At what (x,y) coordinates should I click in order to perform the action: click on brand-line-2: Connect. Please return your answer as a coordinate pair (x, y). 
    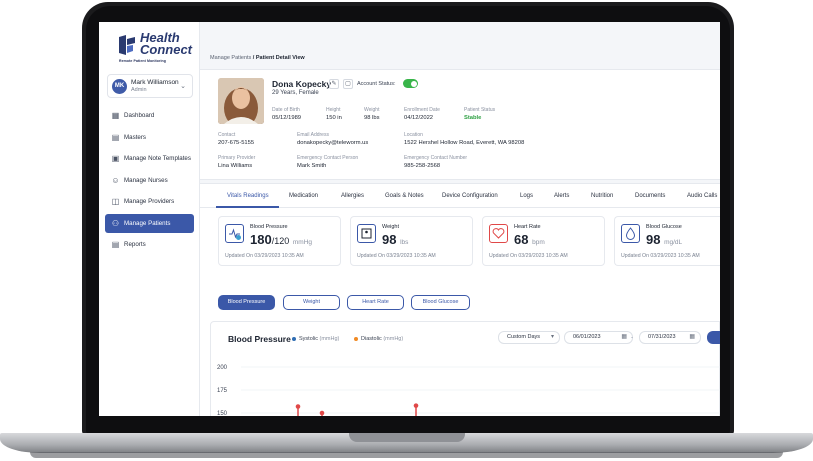
    Looking at the image, I should click on (166, 49).